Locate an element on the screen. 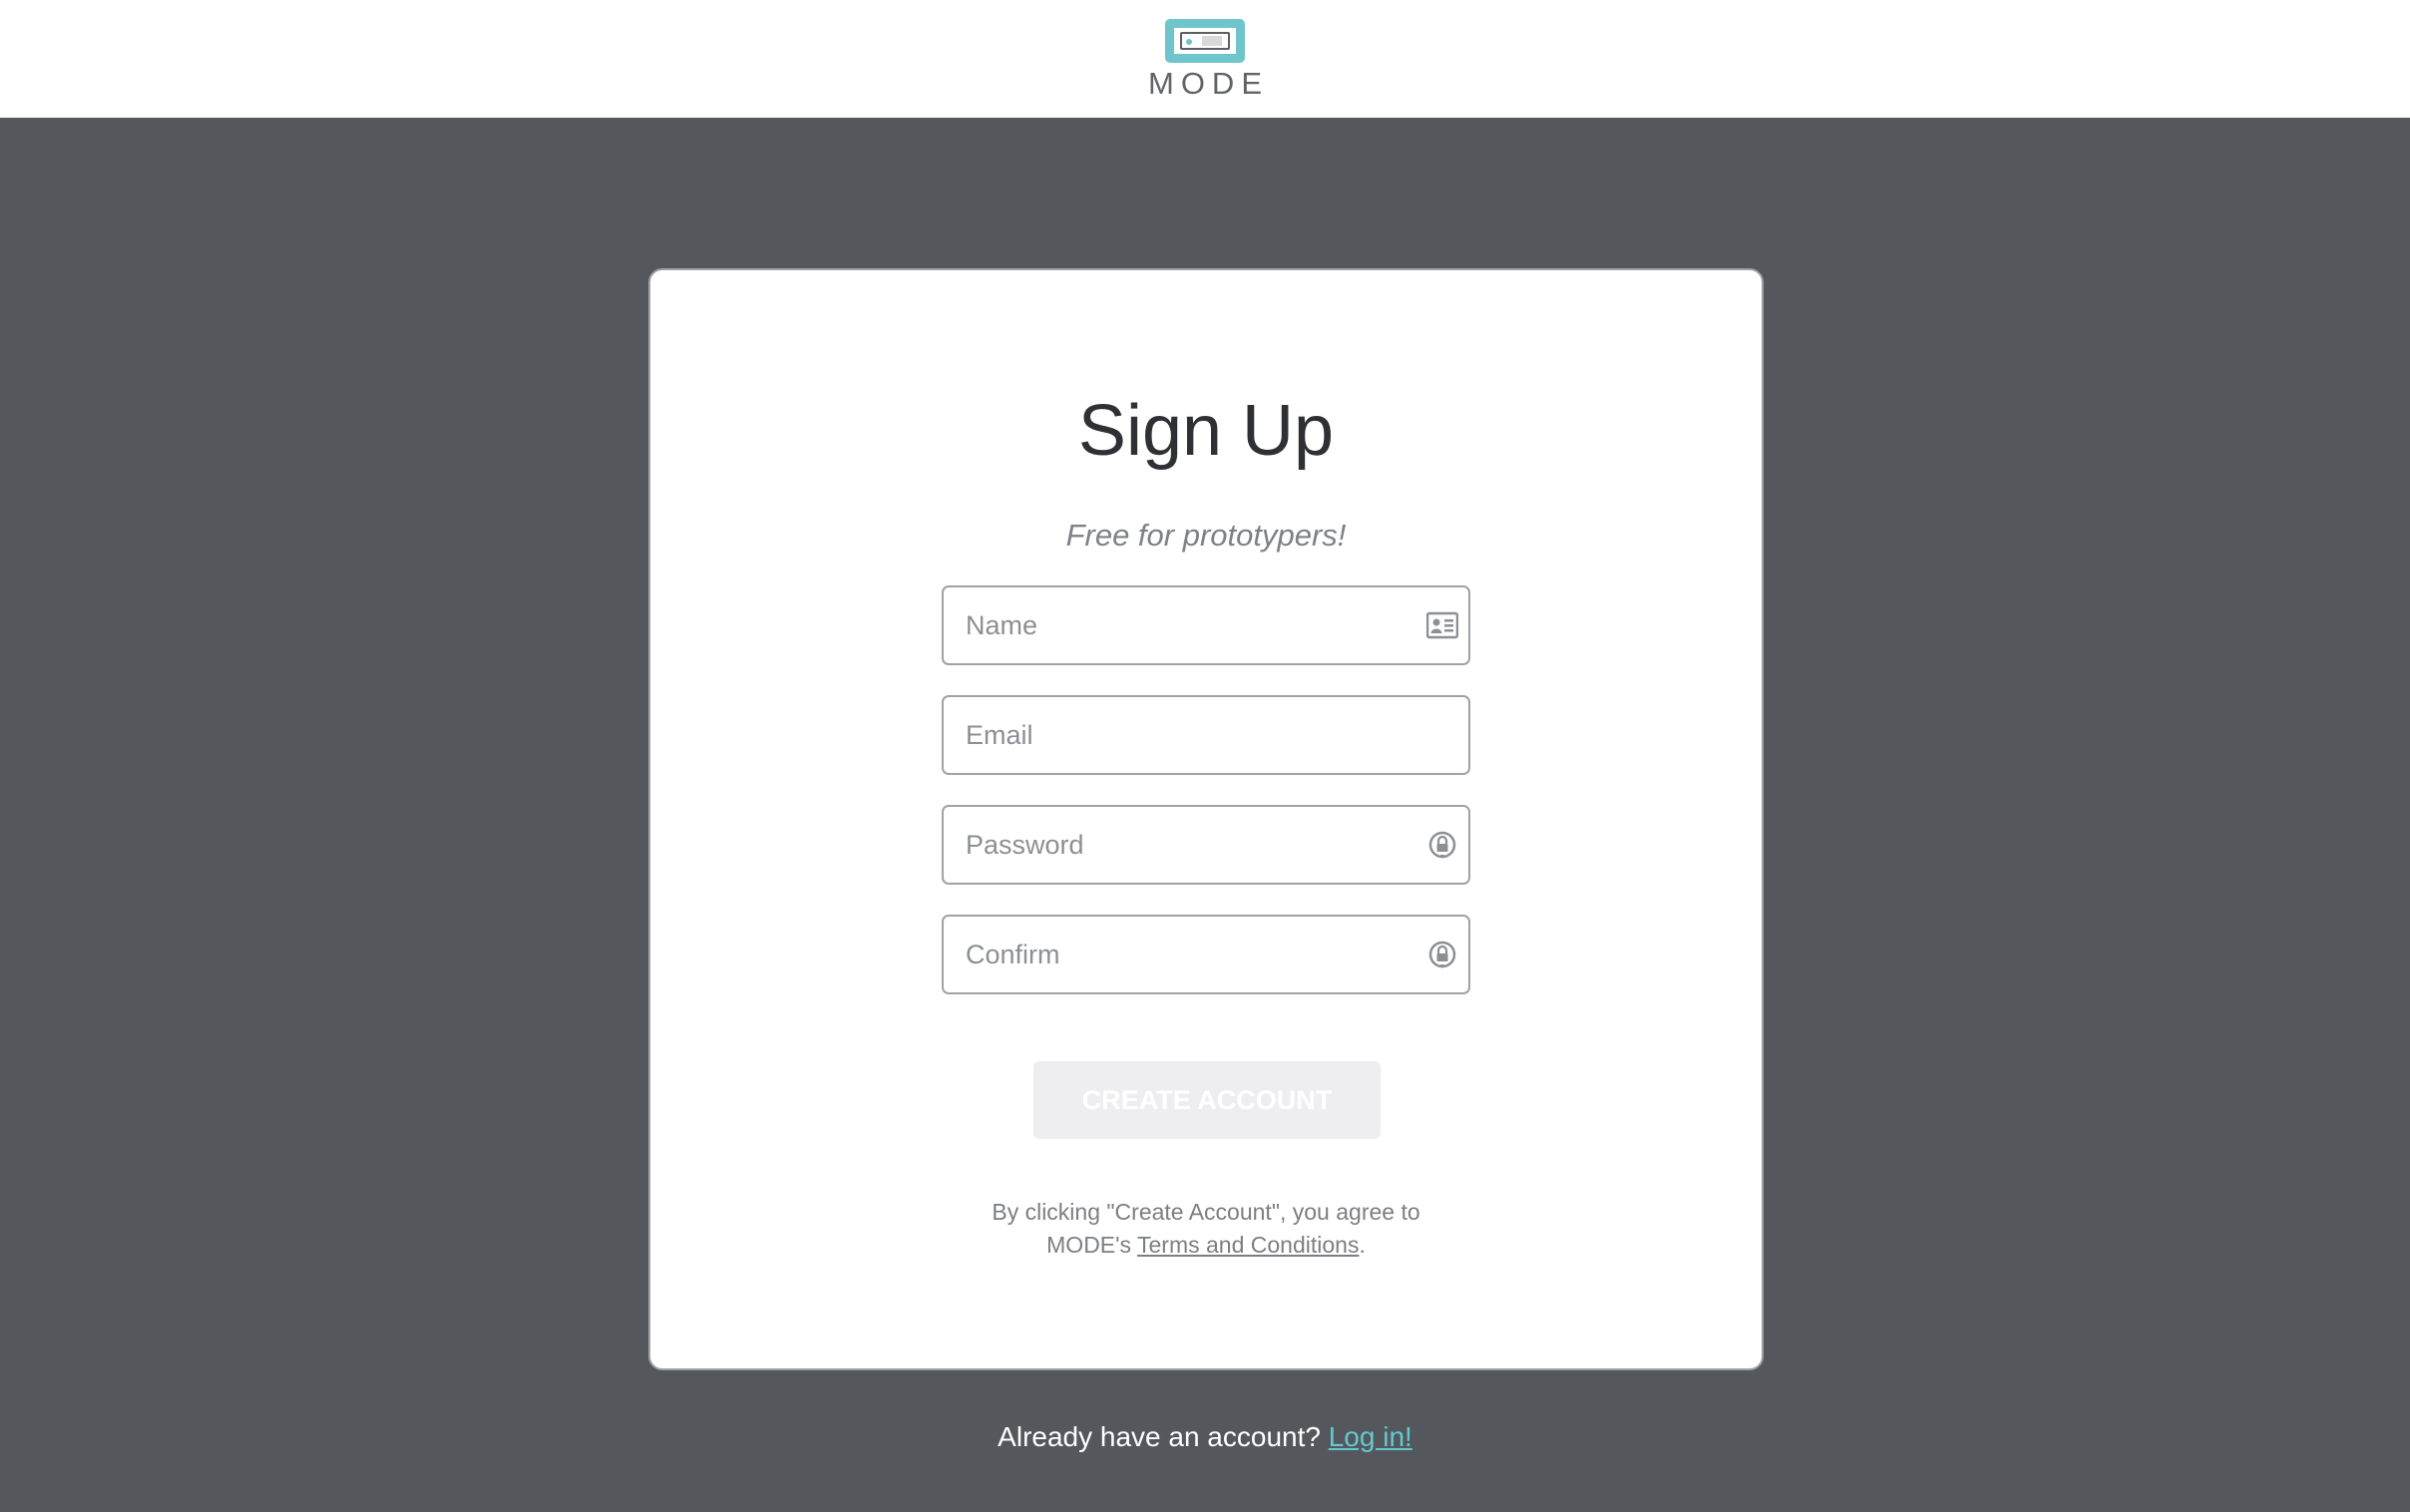 This screenshot has height=1512, width=2410. confirm-input is located at coordinates (1185, 954).